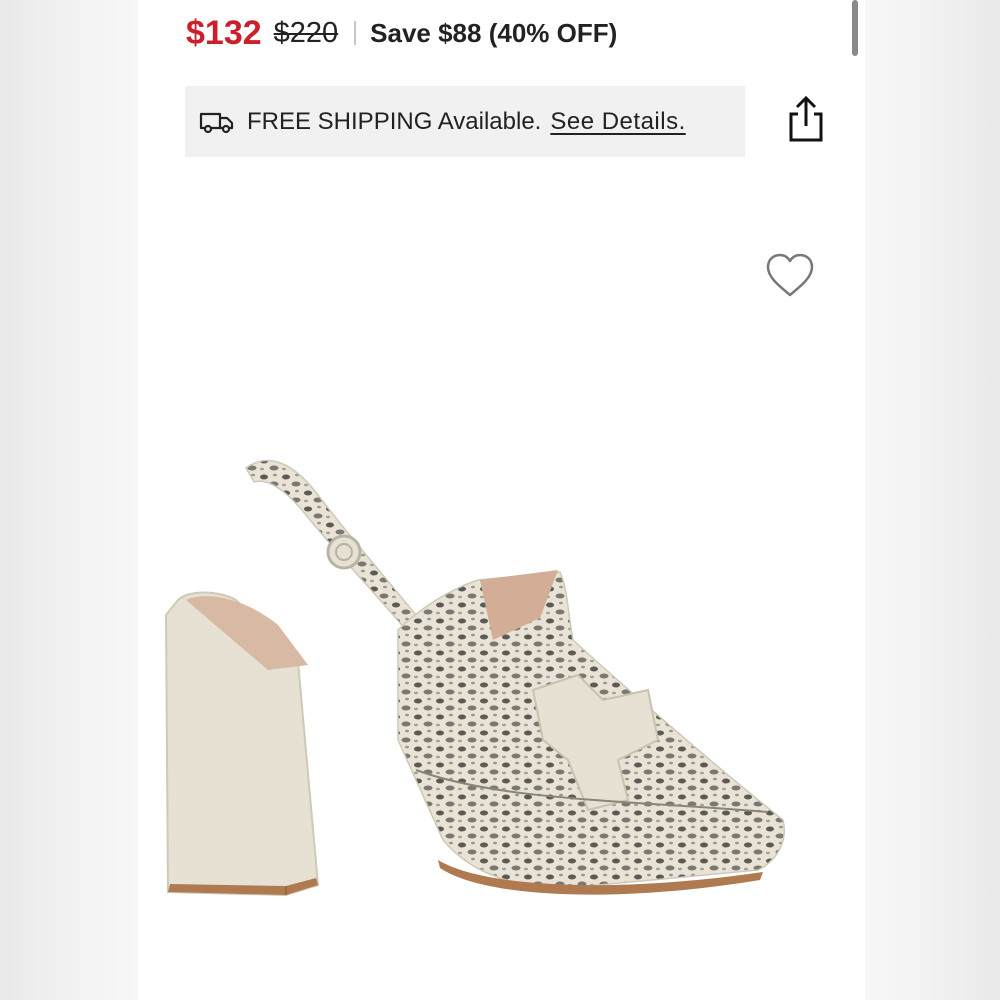 The image size is (1000, 1000). Describe the element at coordinates (394, 121) in the screenshot. I see `shipping-message: FREE SHIPPING Available.` at that location.